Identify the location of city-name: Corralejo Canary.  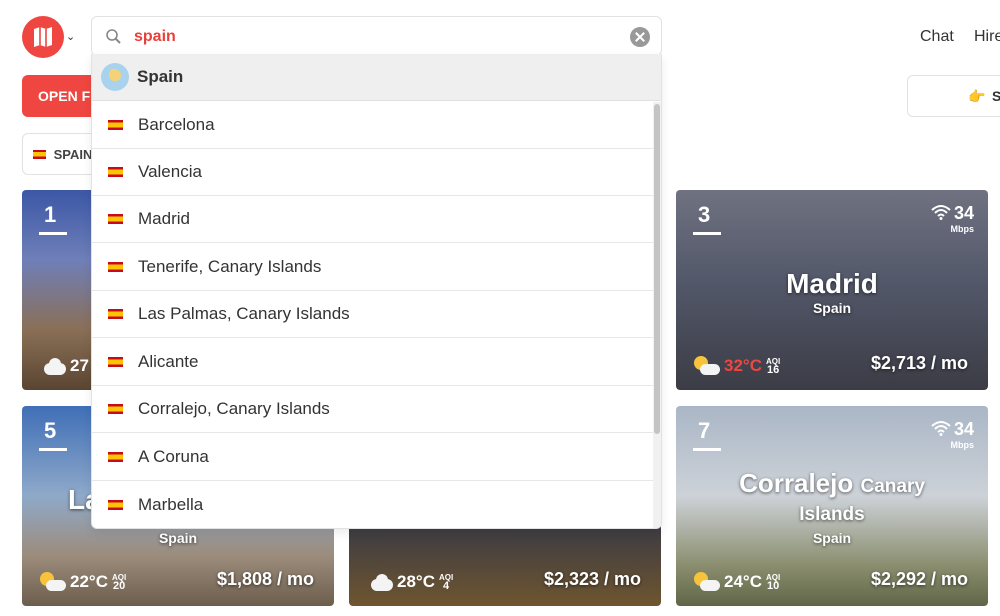
(832, 483).